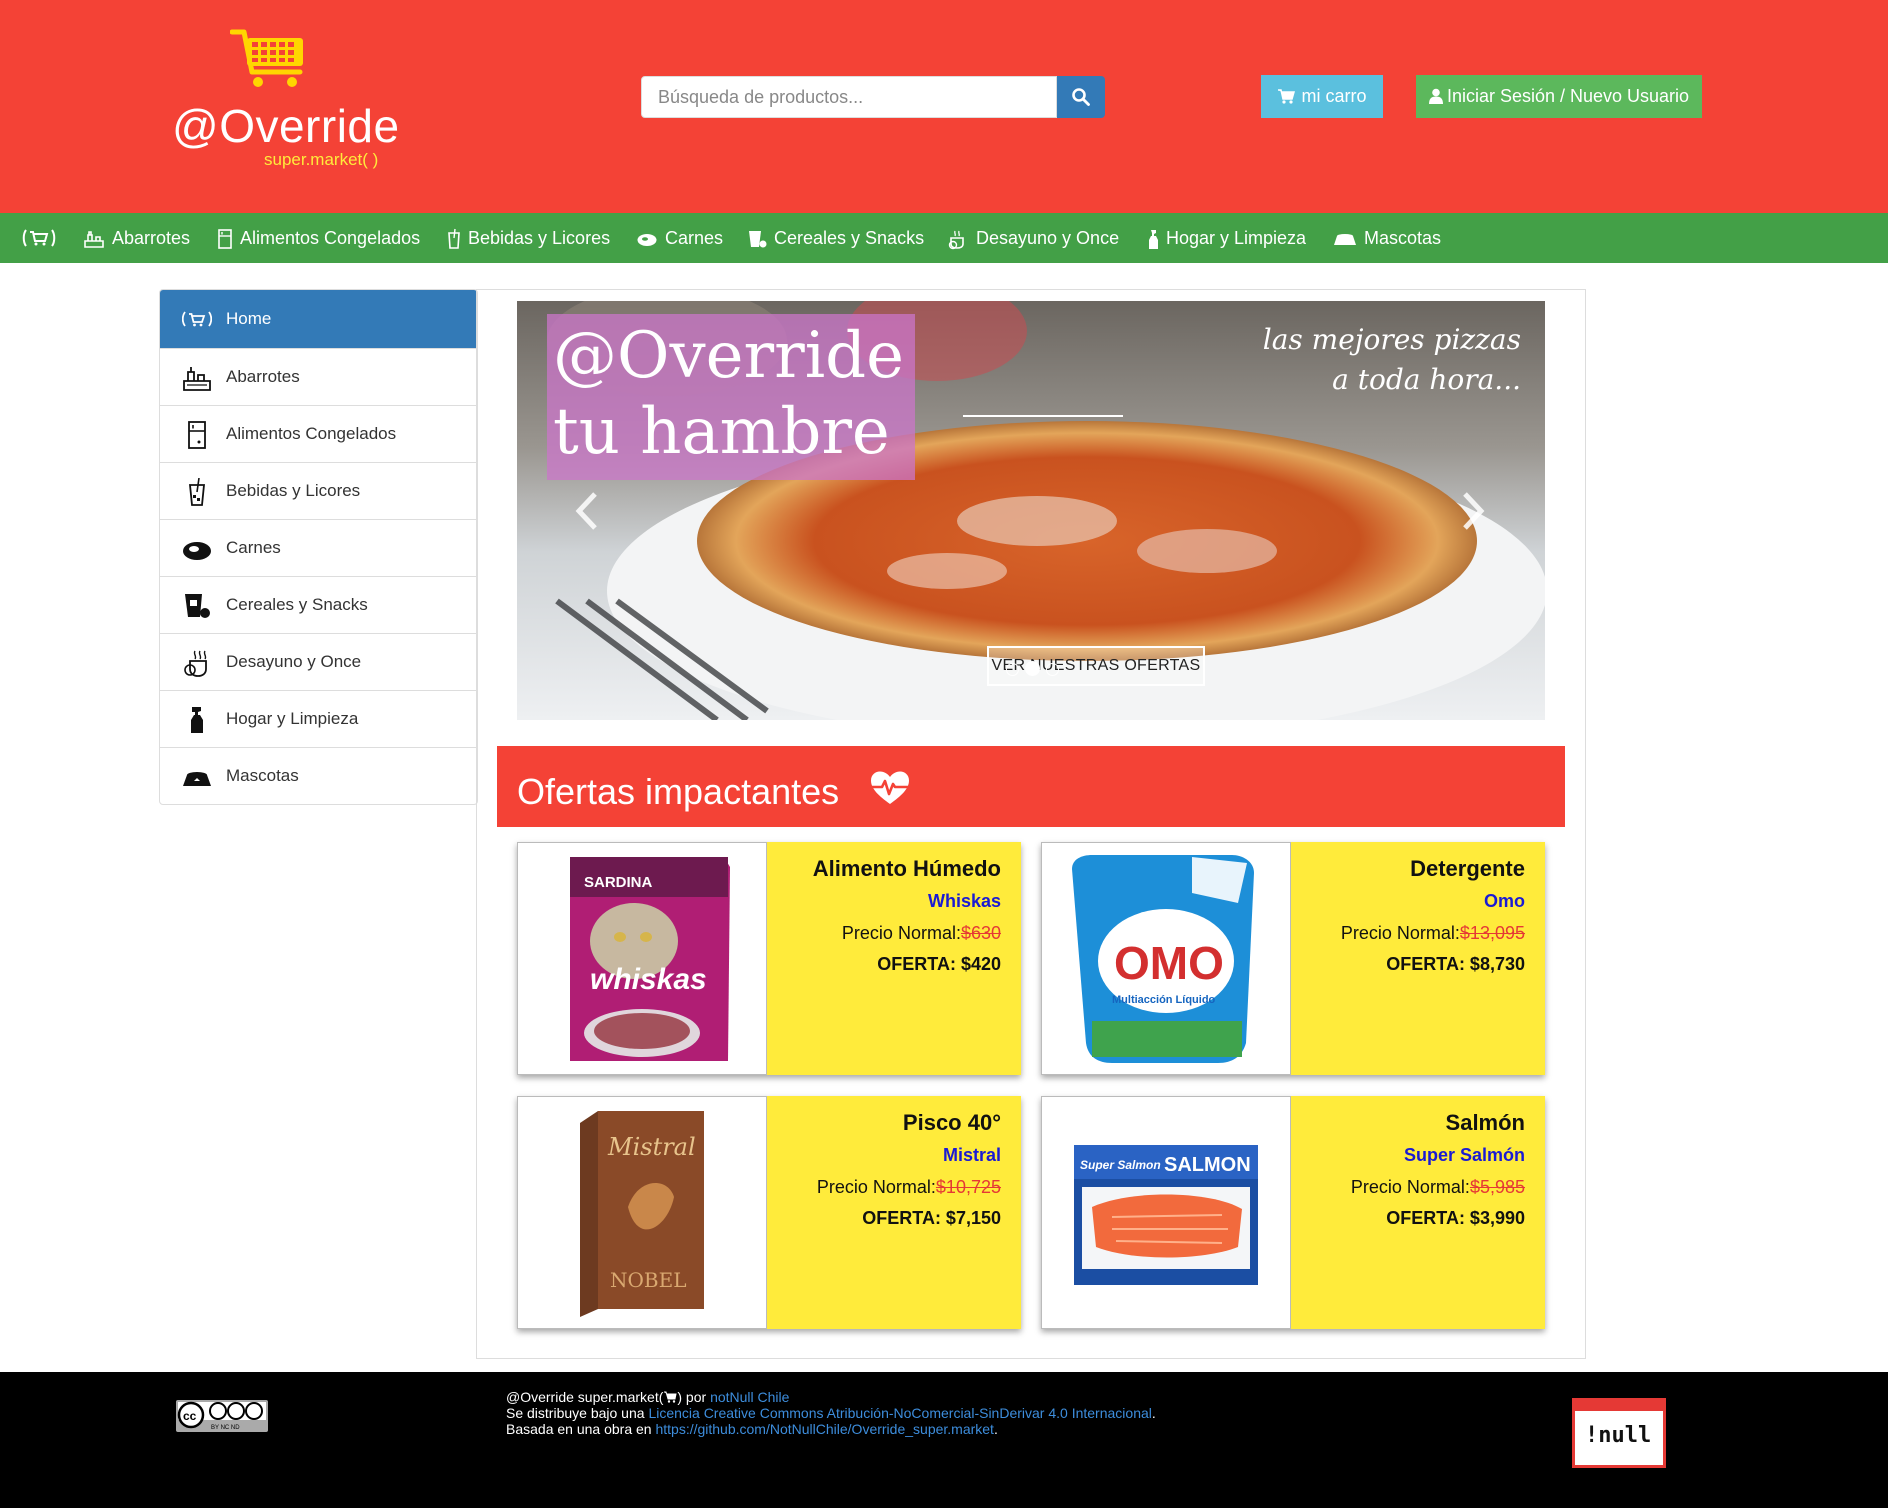  I want to click on sidebar-item-home: Home, so click(318, 319).